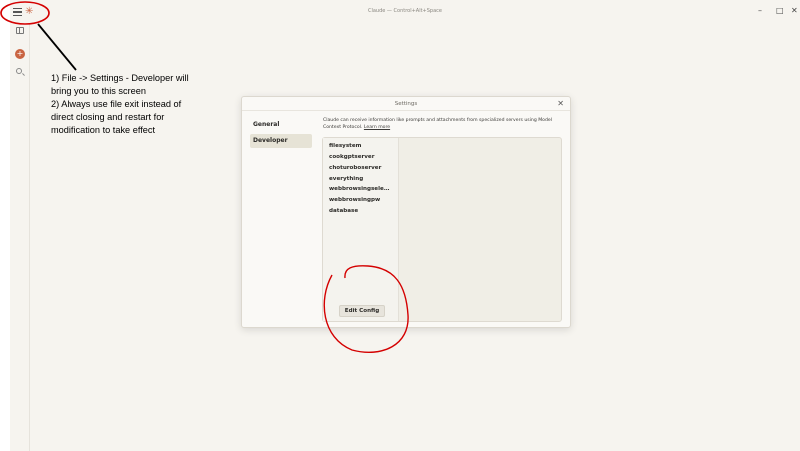 This screenshot has height=451, width=800. What do you see at coordinates (780, 11) in the screenshot?
I see `maximize-button: □` at bounding box center [780, 11].